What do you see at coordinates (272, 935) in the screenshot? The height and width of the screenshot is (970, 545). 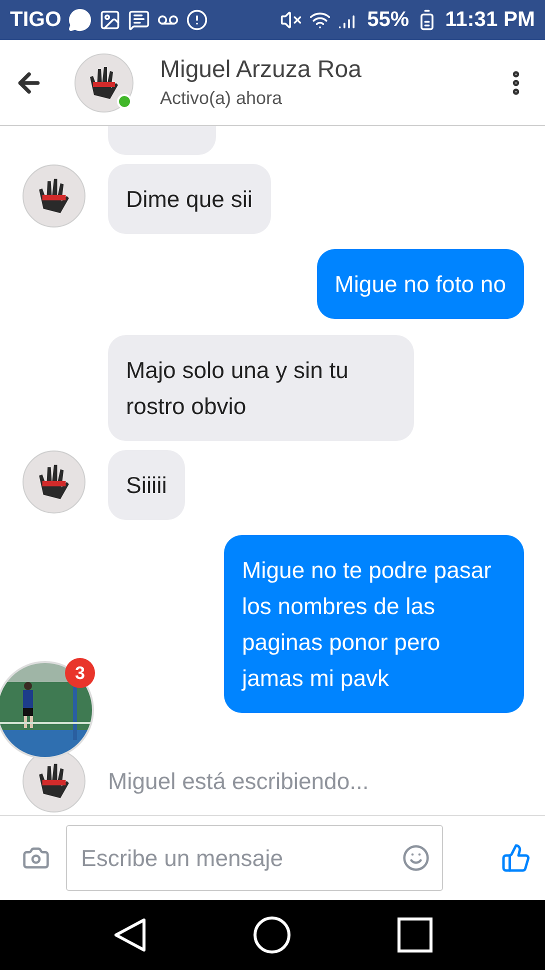 I see `home-icon` at bounding box center [272, 935].